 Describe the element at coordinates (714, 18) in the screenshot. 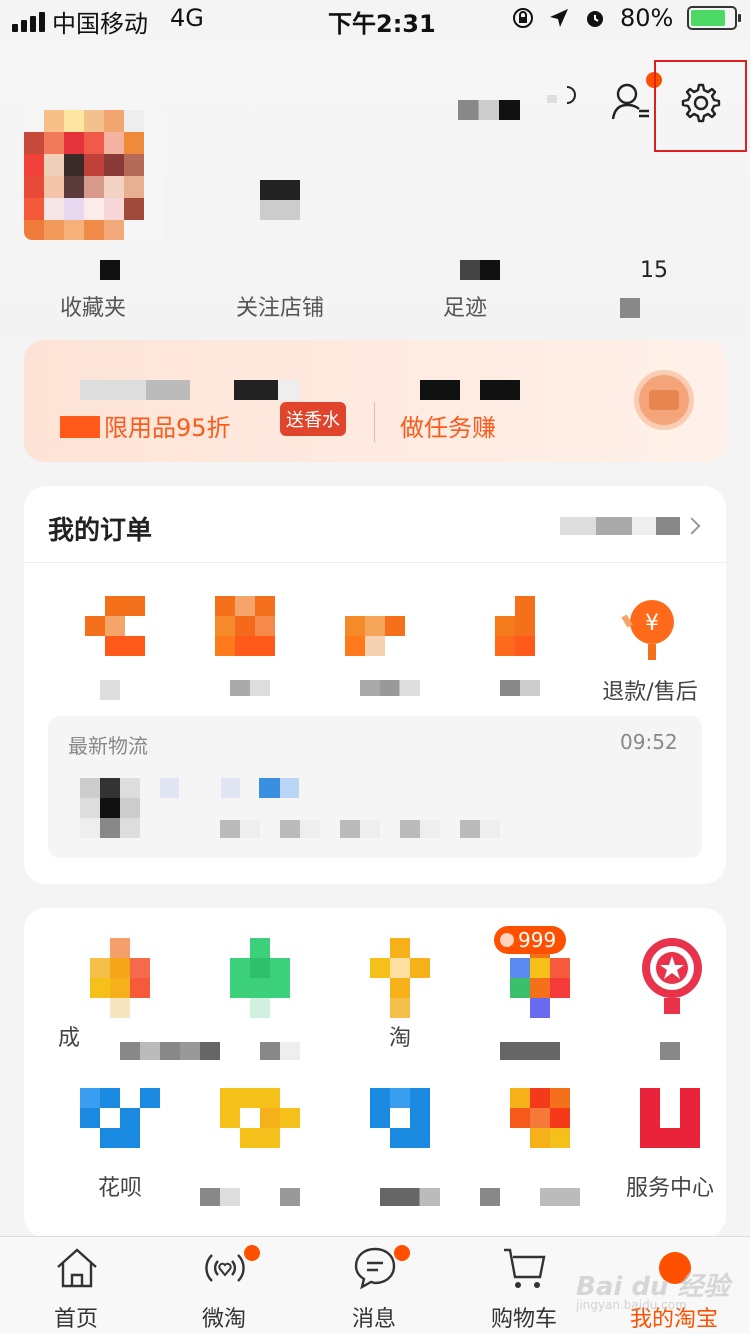

I see `battery-icon` at that location.